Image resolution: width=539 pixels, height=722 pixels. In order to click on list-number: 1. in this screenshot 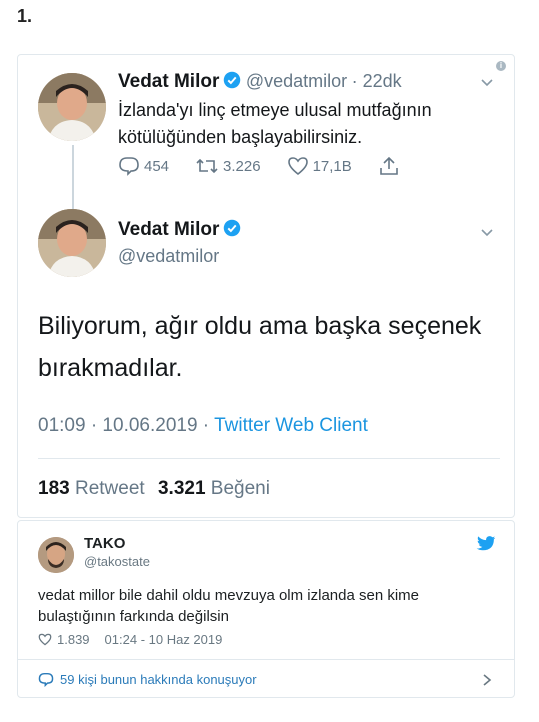, I will do `click(25, 16)`.